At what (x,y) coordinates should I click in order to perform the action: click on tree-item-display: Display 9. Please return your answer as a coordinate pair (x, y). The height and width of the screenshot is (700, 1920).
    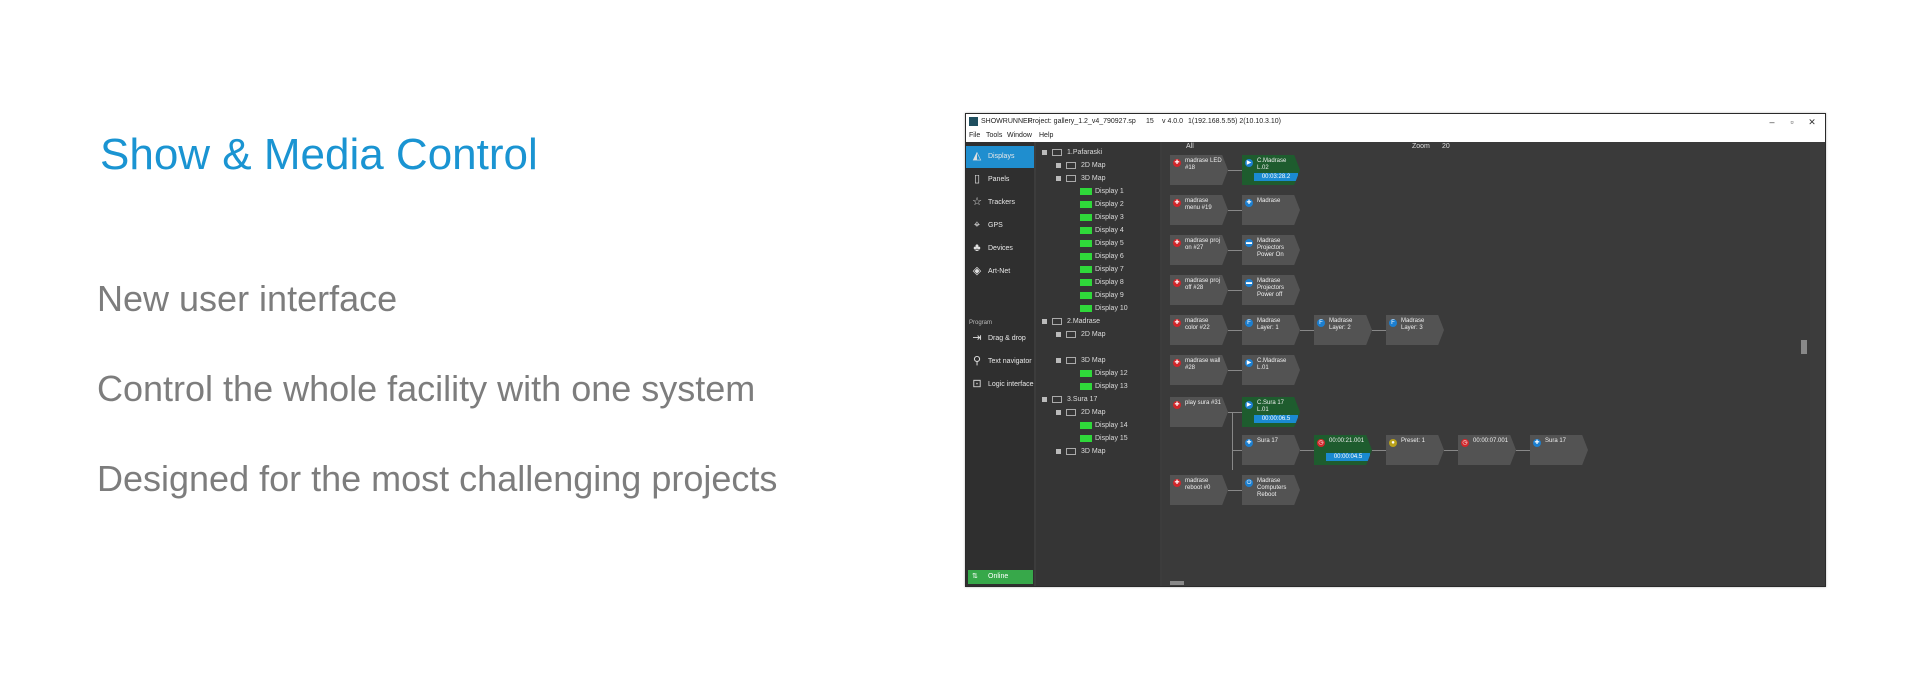
    Looking at the image, I should click on (1098, 296).